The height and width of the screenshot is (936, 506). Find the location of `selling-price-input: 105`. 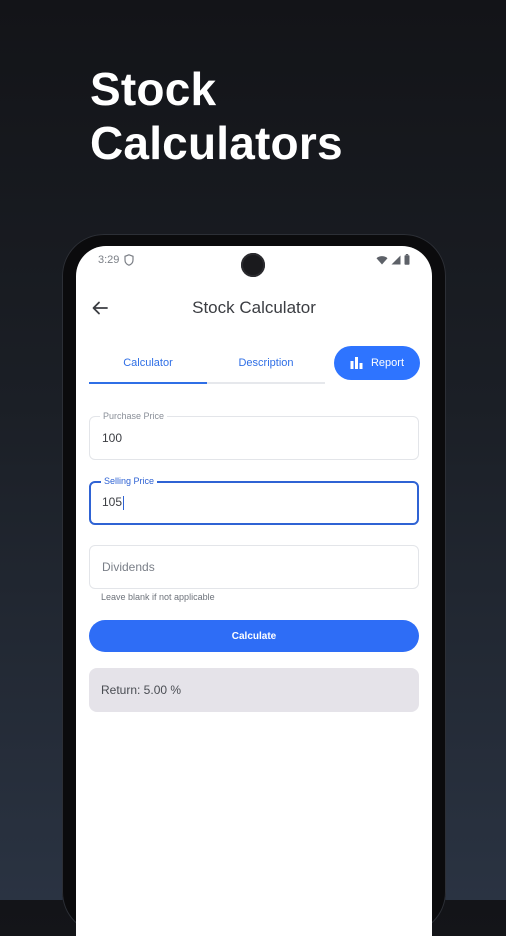

selling-price-input: 105 is located at coordinates (113, 502).